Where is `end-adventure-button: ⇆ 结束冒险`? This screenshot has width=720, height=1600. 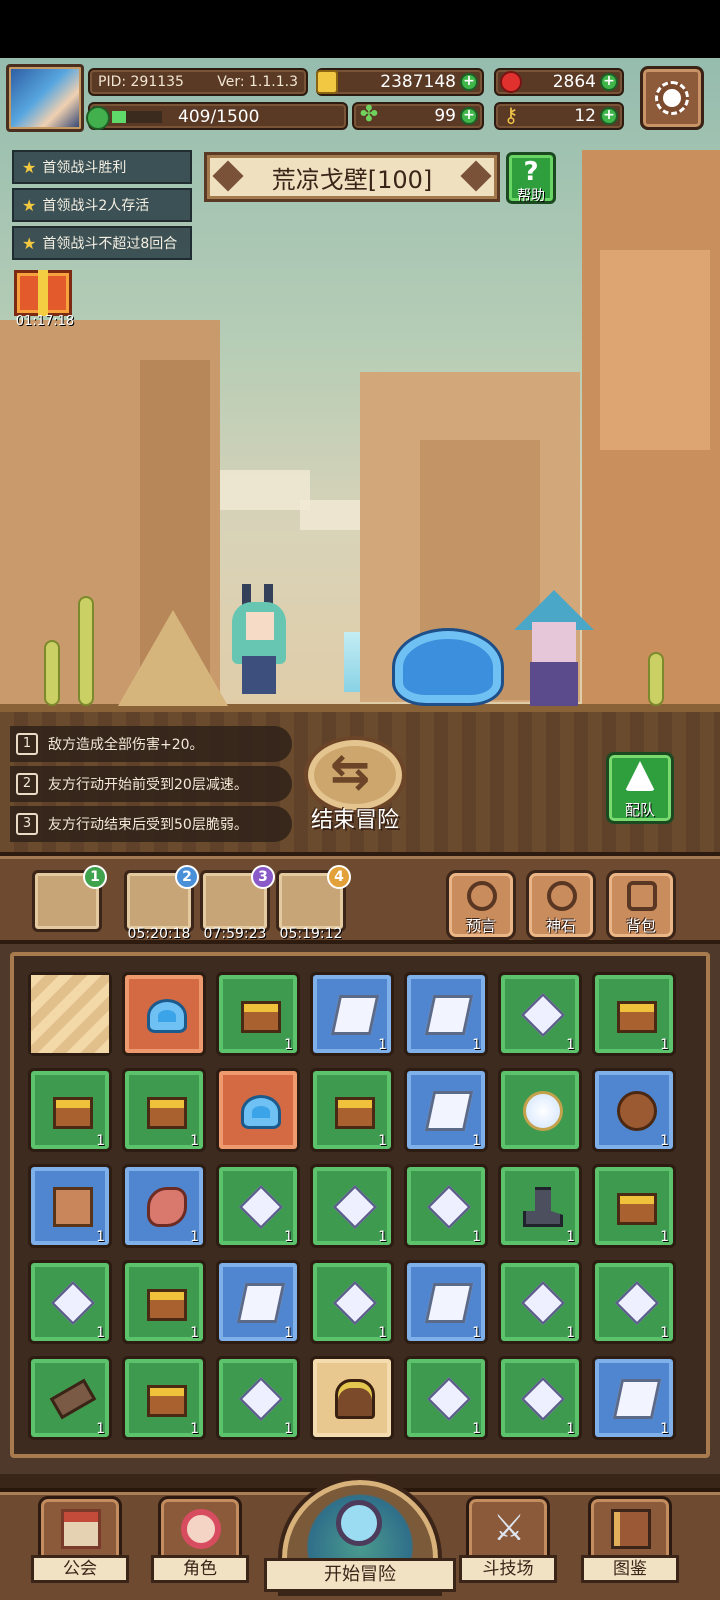 end-adventure-button: ⇆ 结束冒险 is located at coordinates (355, 784).